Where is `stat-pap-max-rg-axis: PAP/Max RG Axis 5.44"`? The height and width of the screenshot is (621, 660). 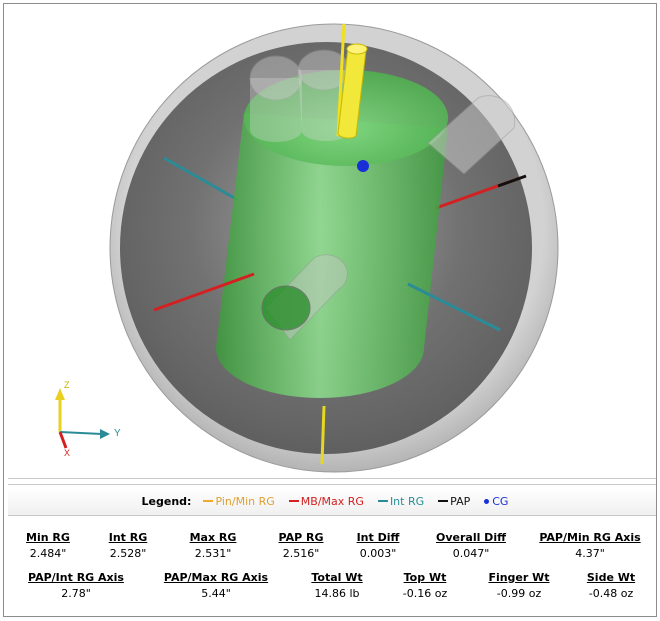
stat-pap-max-rg-axis: PAP/Max RG Axis 5.44" is located at coordinates (216, 585).